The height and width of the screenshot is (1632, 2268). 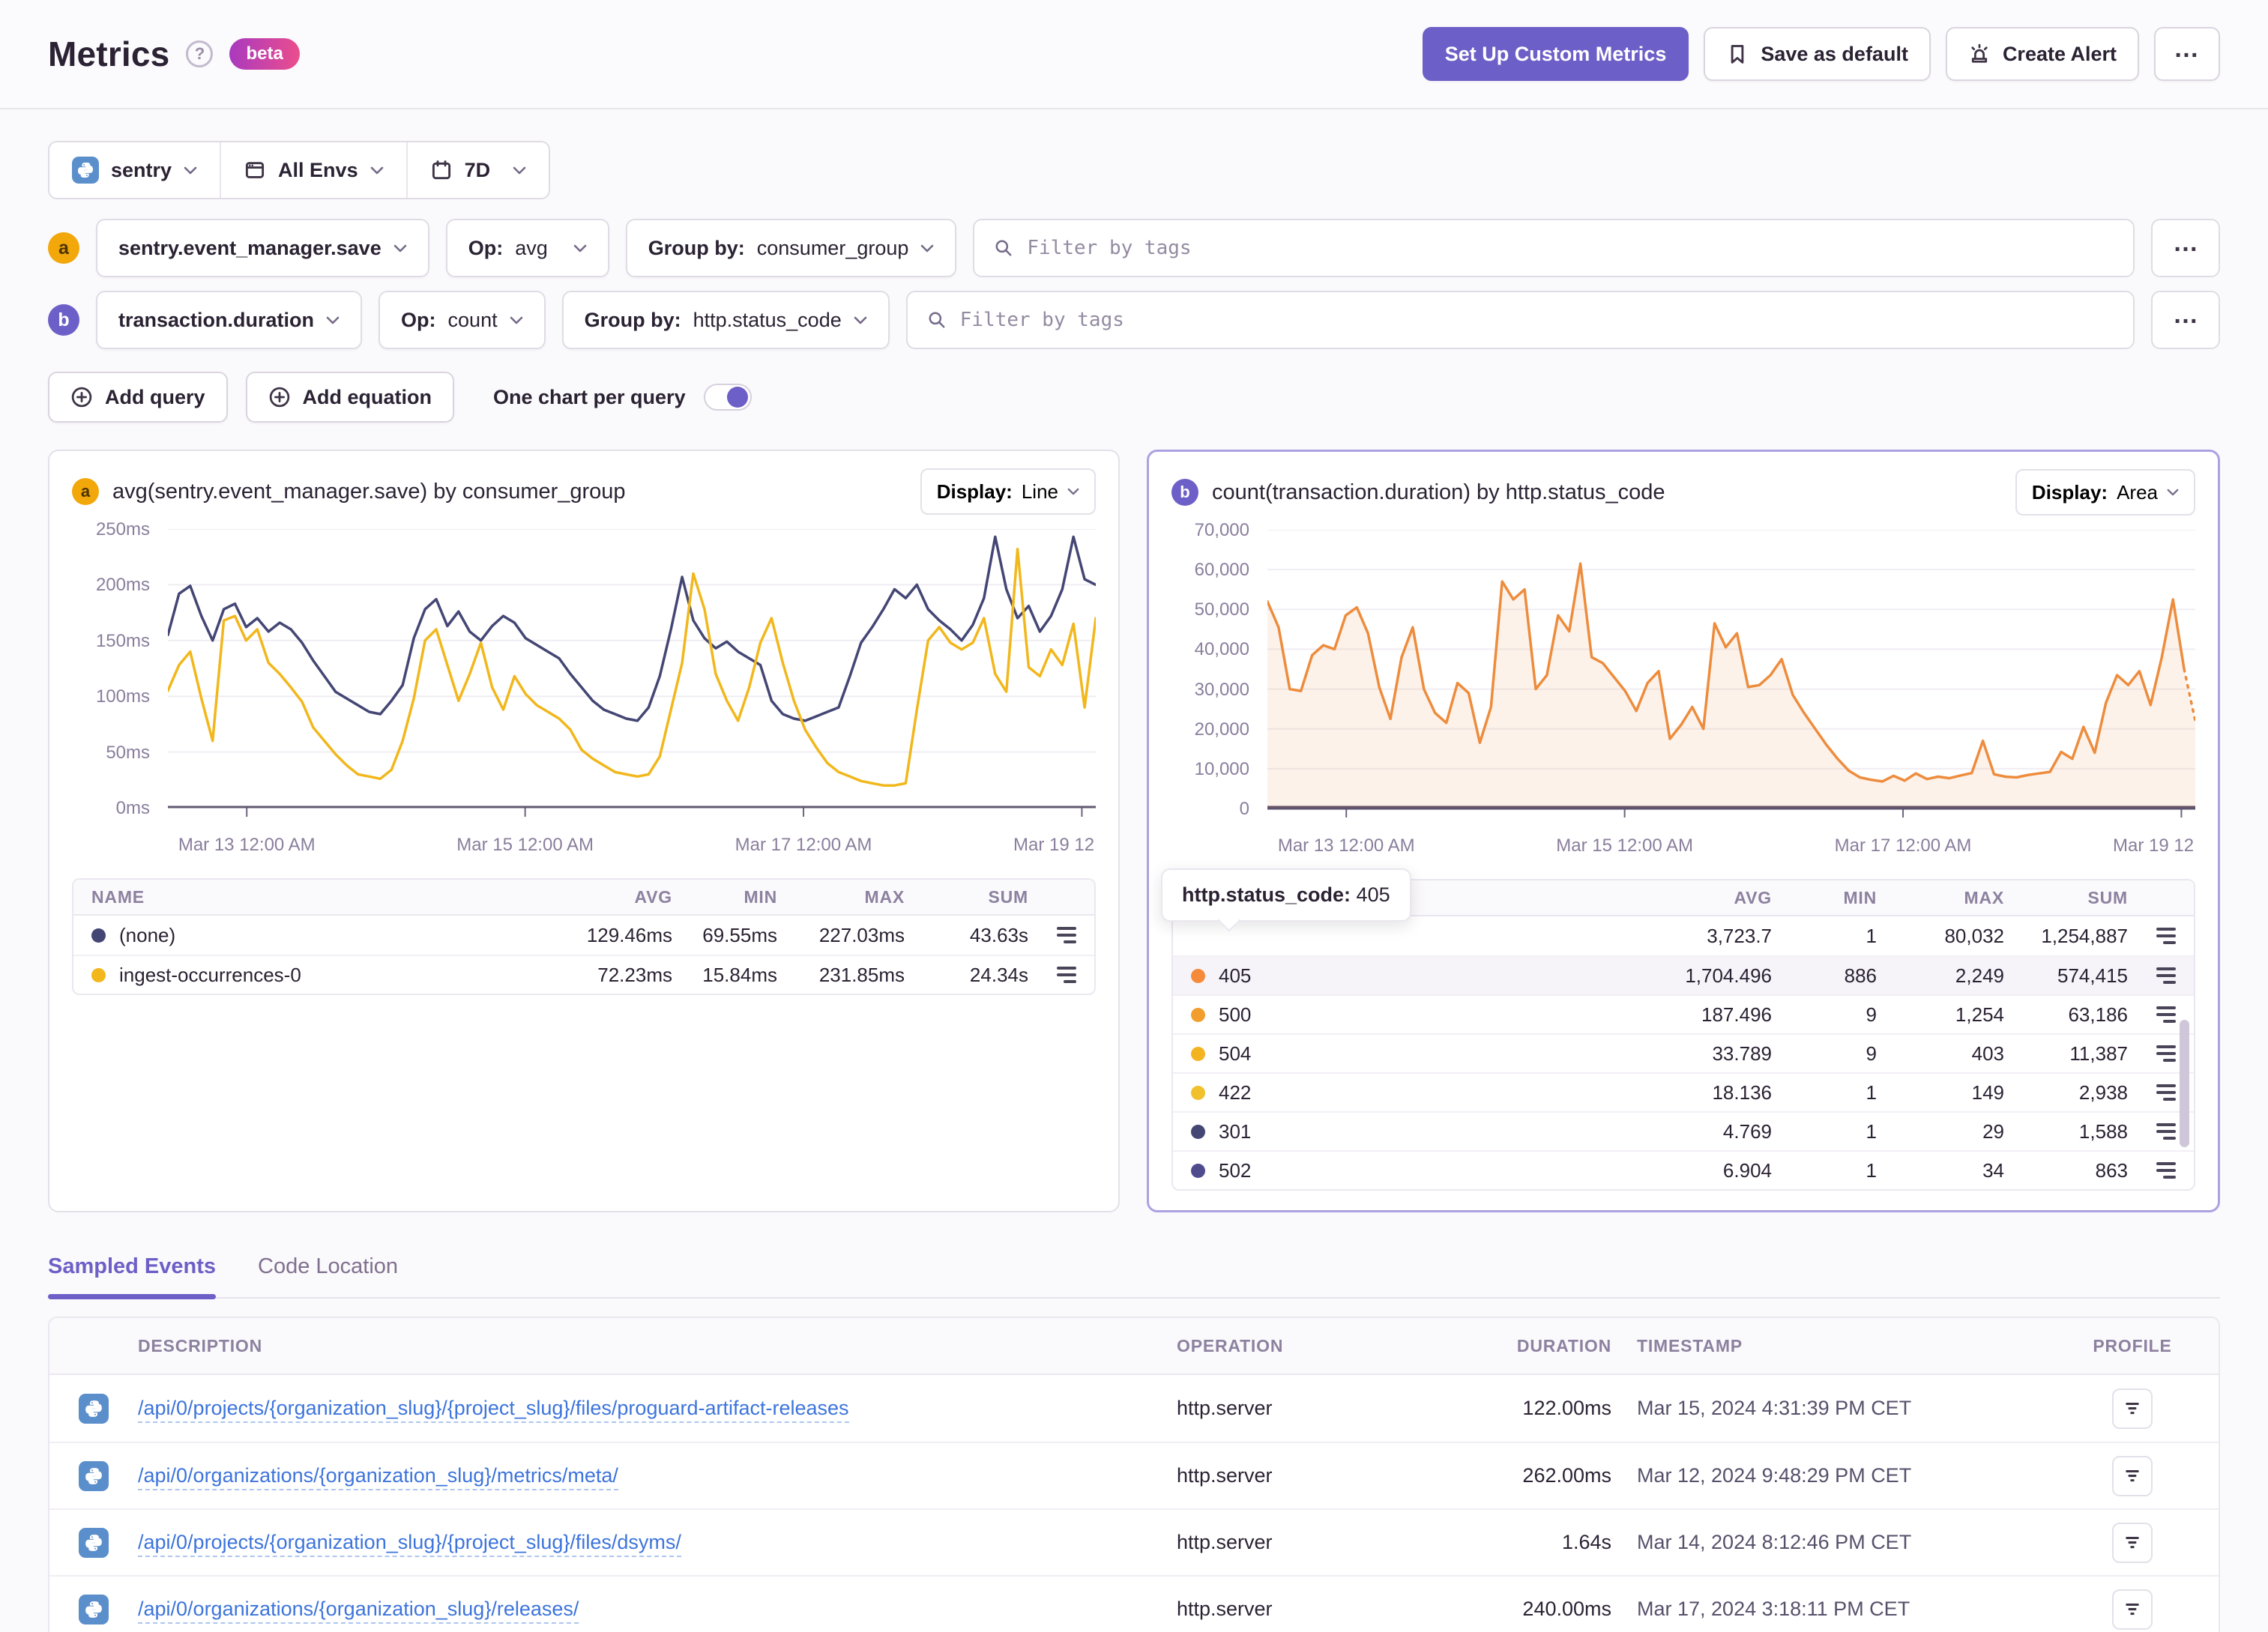 I want to click on op-select-a: Op: avg, so click(x=527, y=248).